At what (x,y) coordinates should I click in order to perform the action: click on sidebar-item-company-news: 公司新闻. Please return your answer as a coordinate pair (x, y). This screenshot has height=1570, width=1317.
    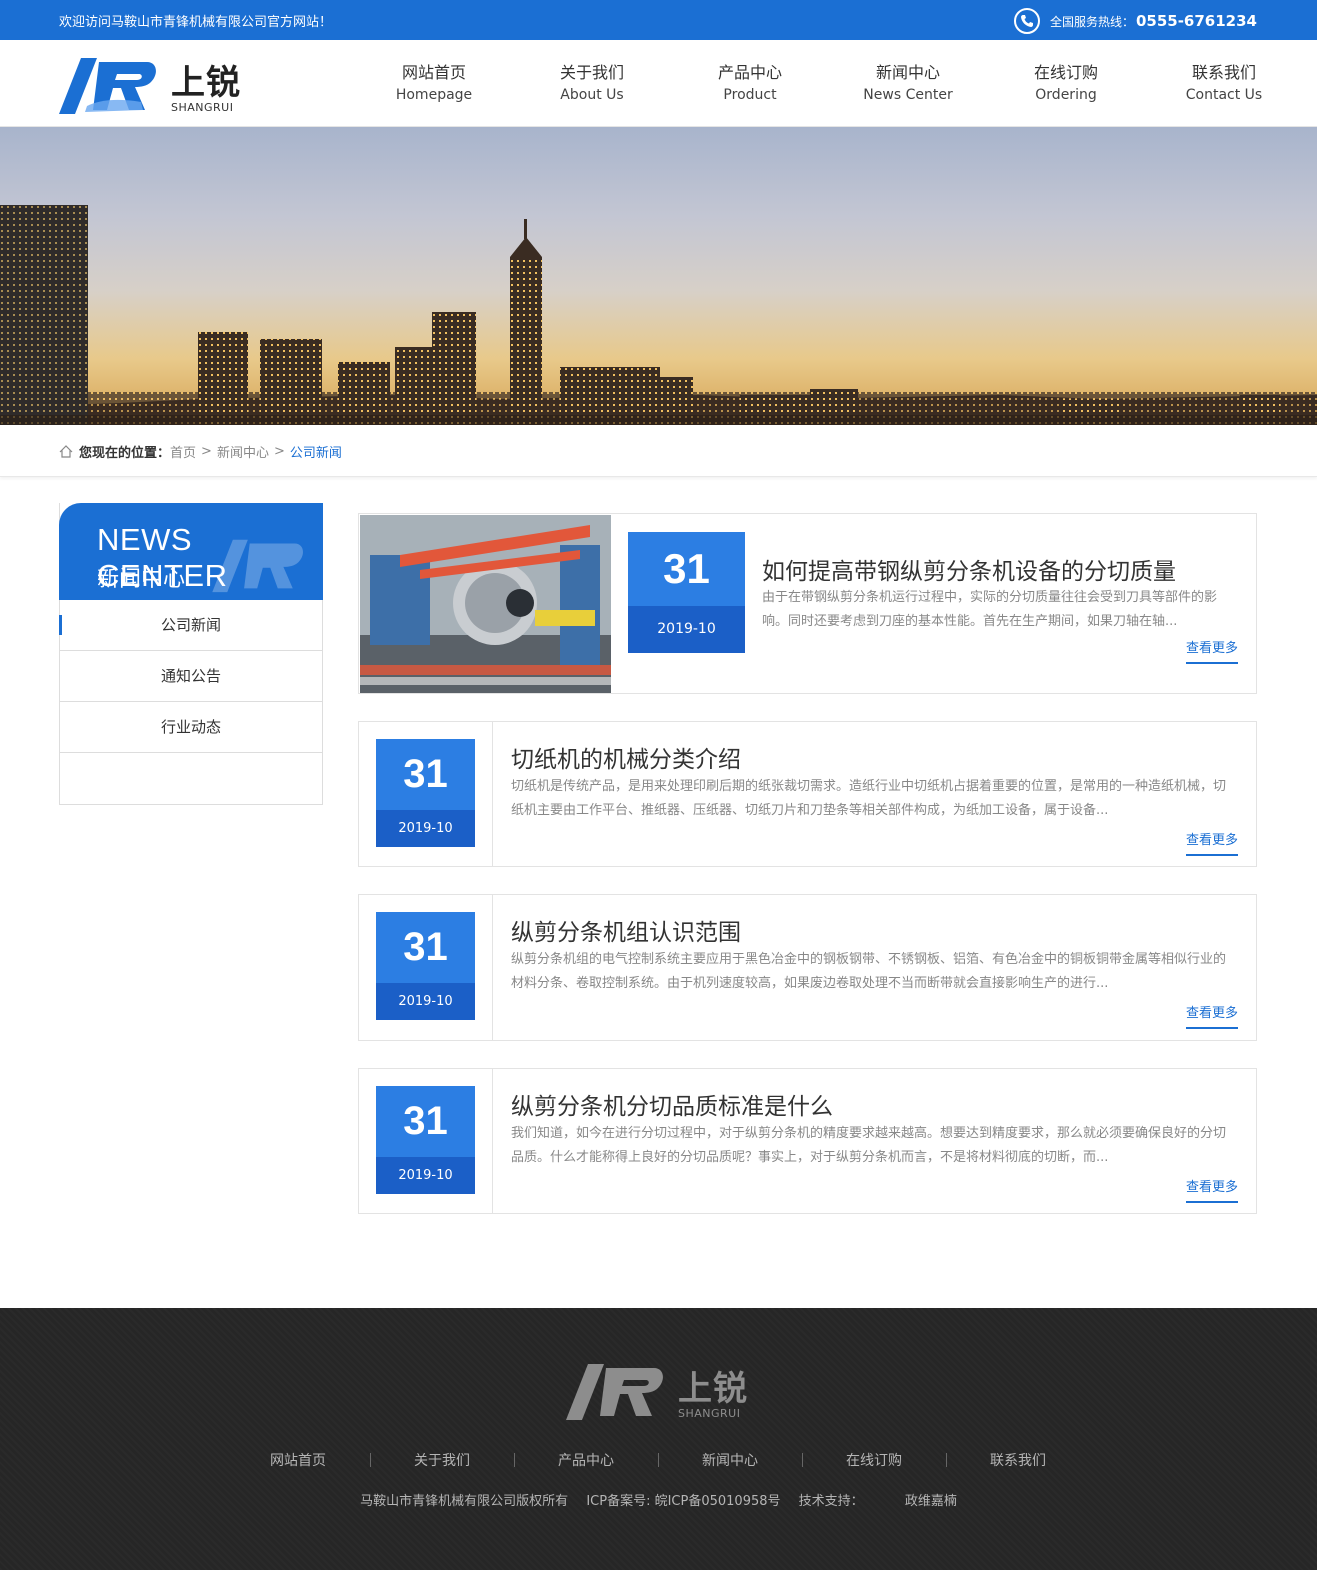
    Looking at the image, I should click on (190, 625).